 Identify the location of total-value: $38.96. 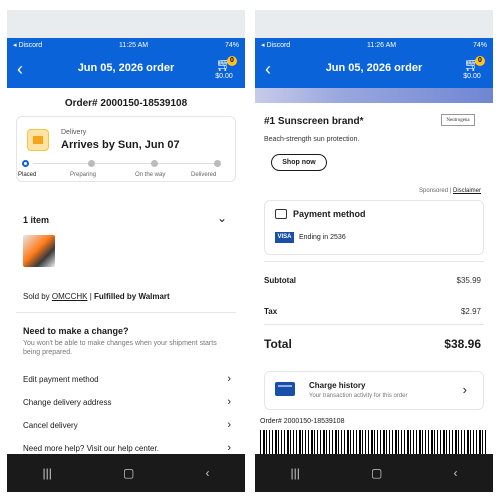
(462, 344).